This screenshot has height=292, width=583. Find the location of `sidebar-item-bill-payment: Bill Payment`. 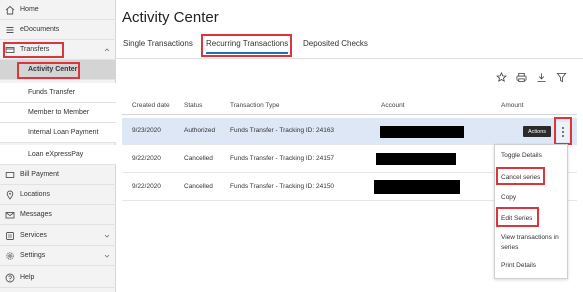

sidebar-item-bill-payment: Bill Payment is located at coordinates (58, 175).